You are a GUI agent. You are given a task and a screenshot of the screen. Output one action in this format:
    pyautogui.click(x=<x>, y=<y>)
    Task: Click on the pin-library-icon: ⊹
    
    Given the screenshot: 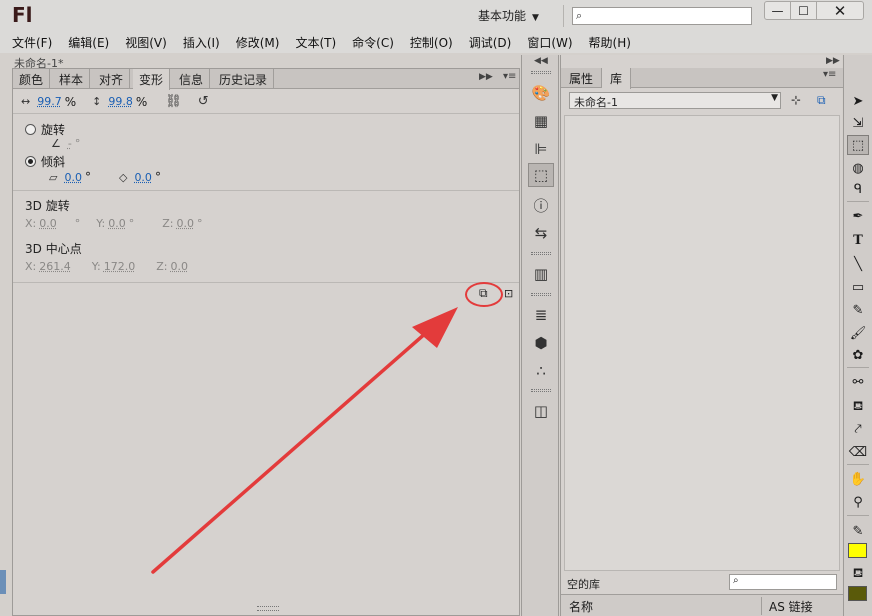 What is the action you would take?
    pyautogui.click(x=796, y=100)
    